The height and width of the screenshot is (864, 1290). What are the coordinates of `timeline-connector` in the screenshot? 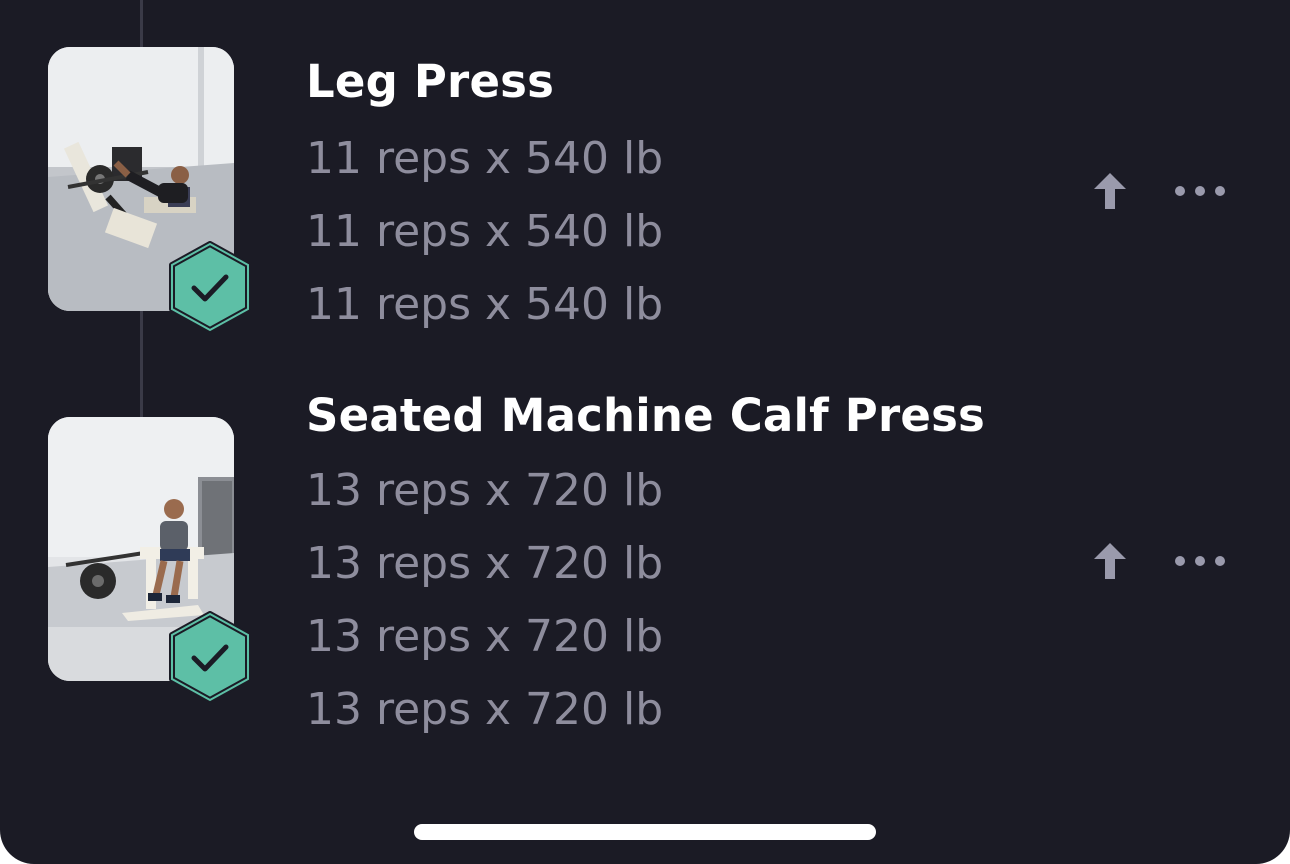 It's located at (141, 24).